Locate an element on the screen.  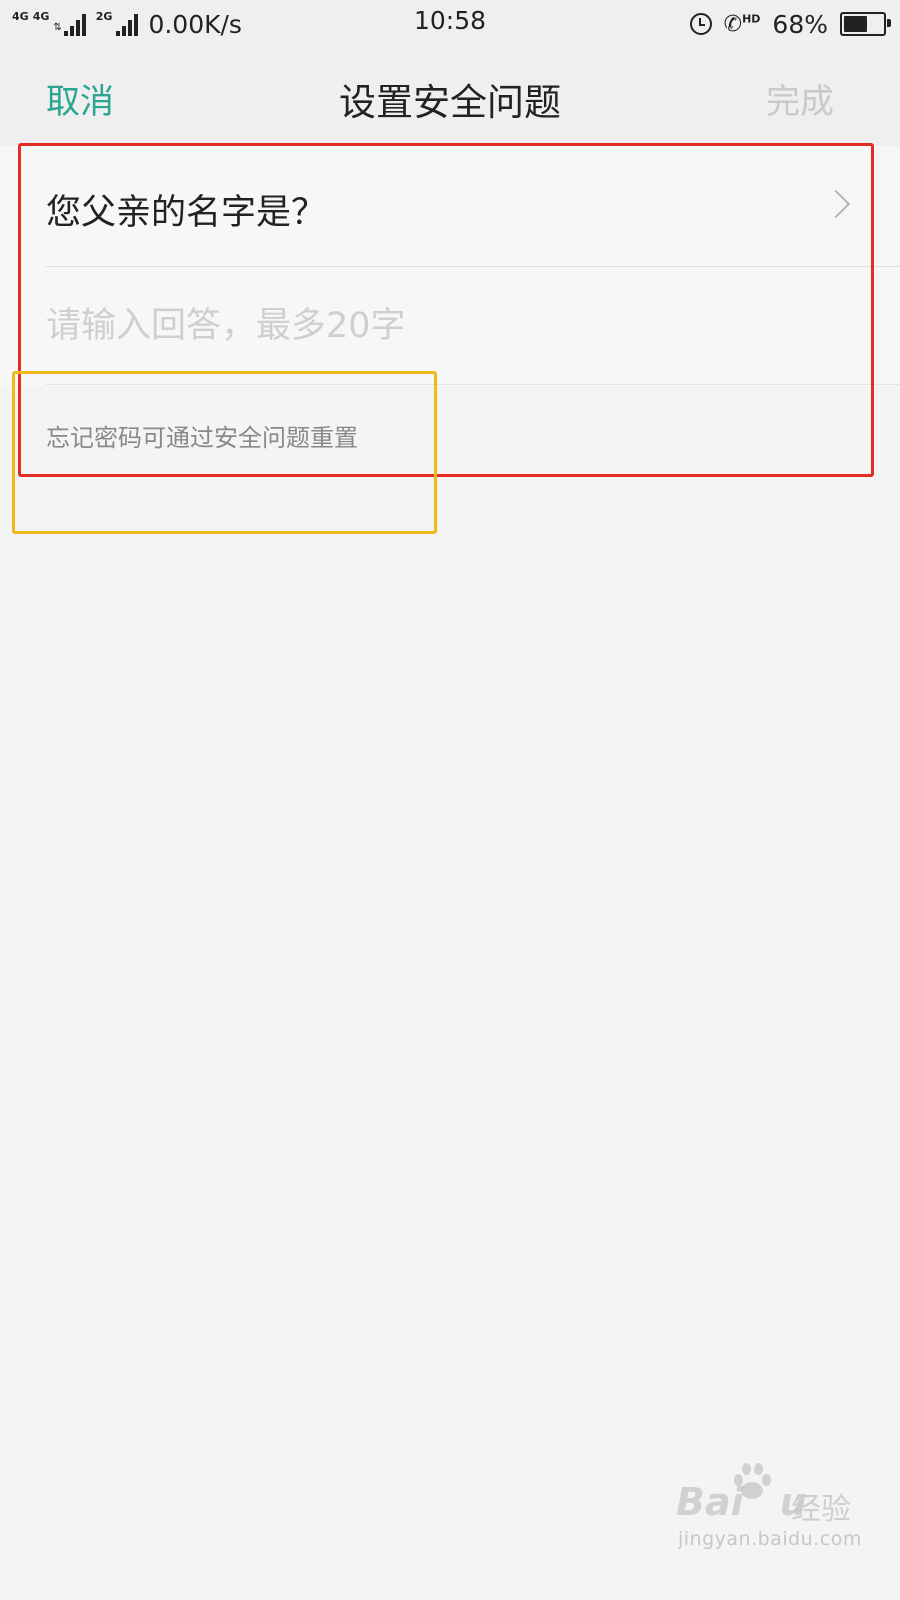
highlight-box-yellow is located at coordinates (224, 452).